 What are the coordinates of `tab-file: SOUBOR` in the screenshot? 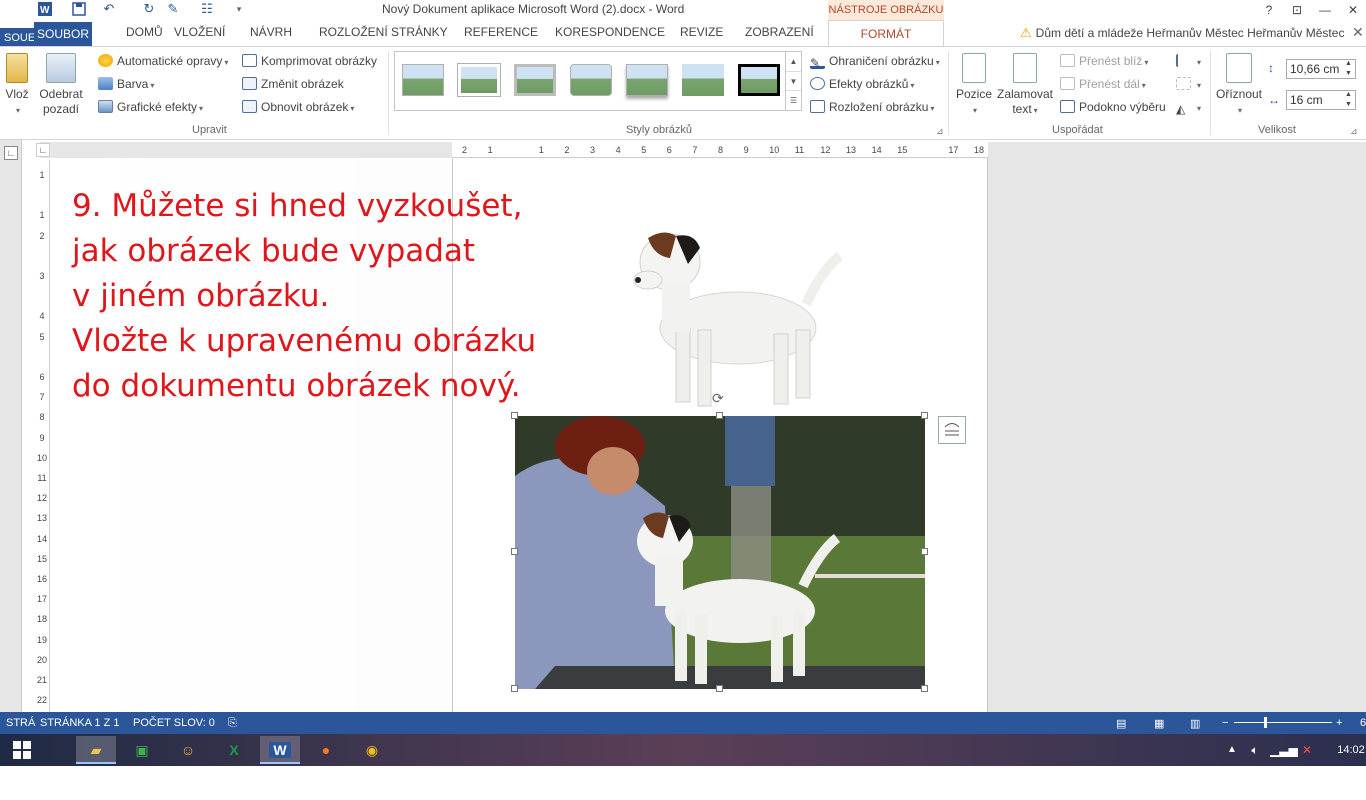 It's located at (63, 34).